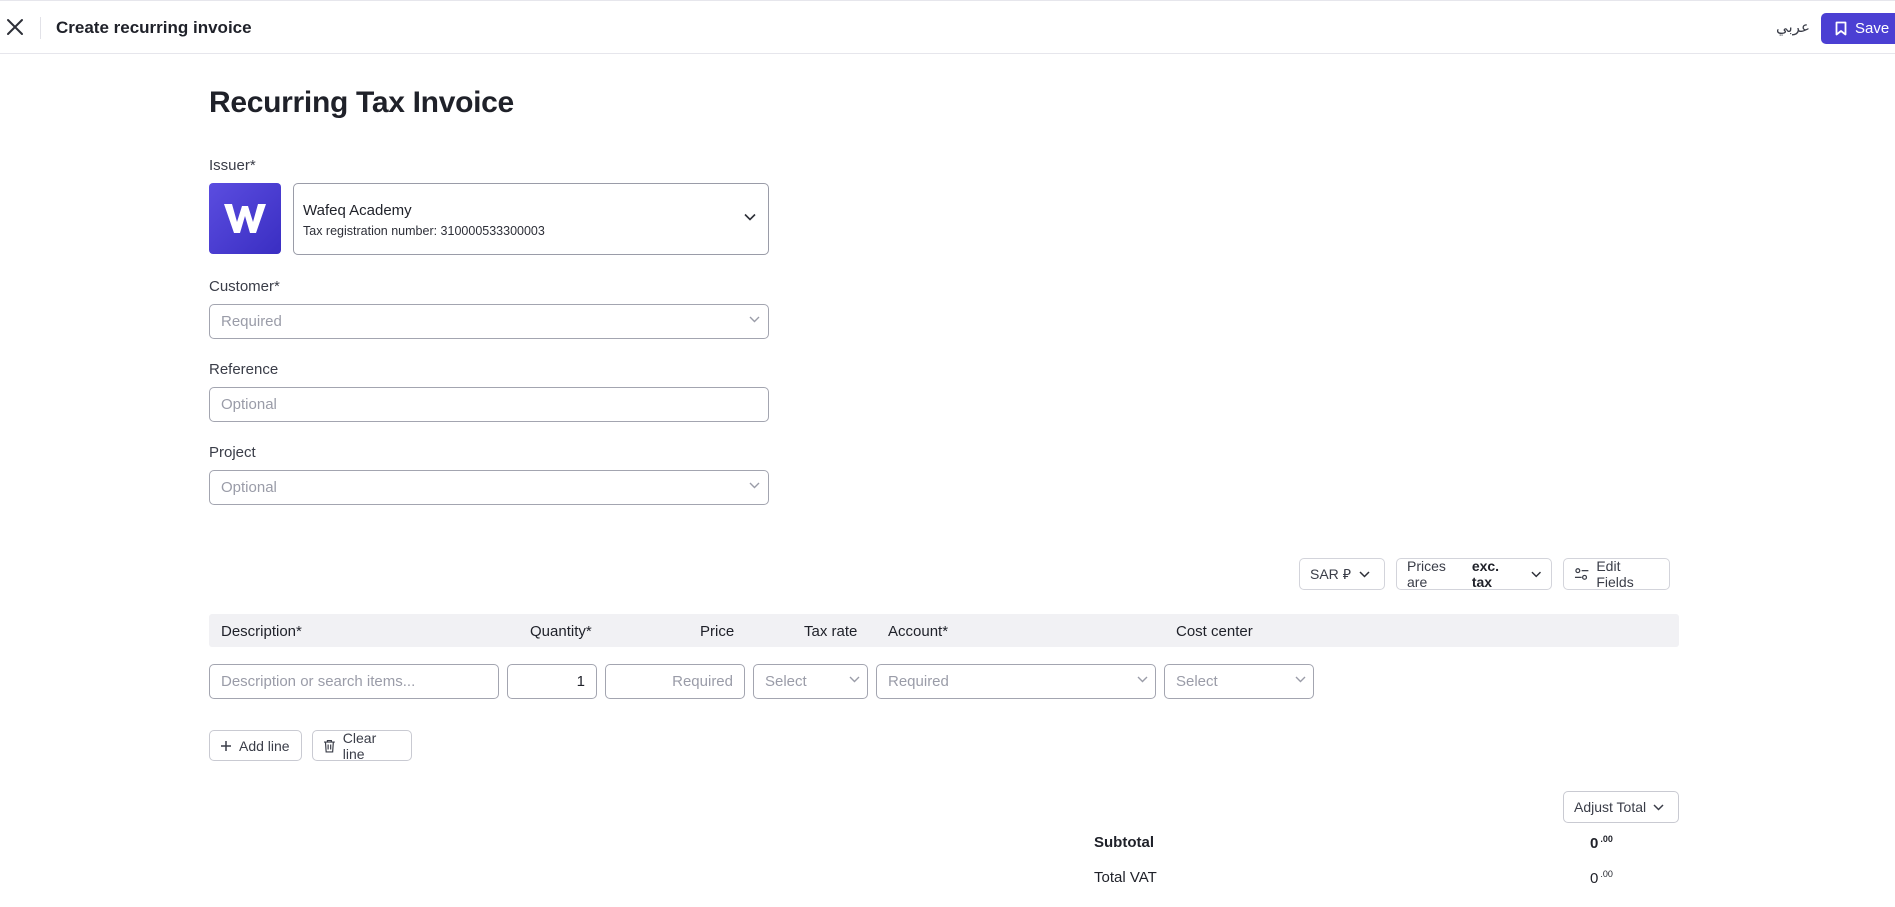  Describe the element at coordinates (15, 27) in the screenshot. I see `close-icon` at that location.